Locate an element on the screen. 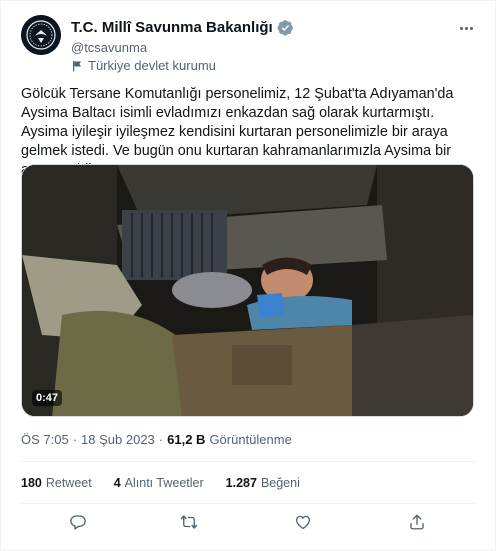 This screenshot has width=496, height=551. quote-tweet-stat: 4 Alıntı Tweetler is located at coordinates (159, 483).